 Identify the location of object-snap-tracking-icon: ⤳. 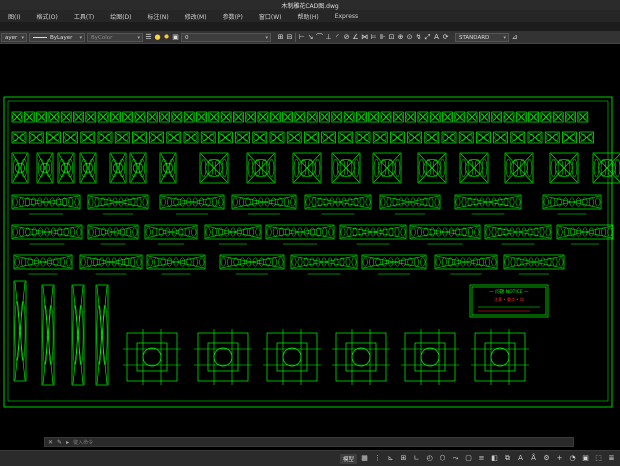
(455, 458).